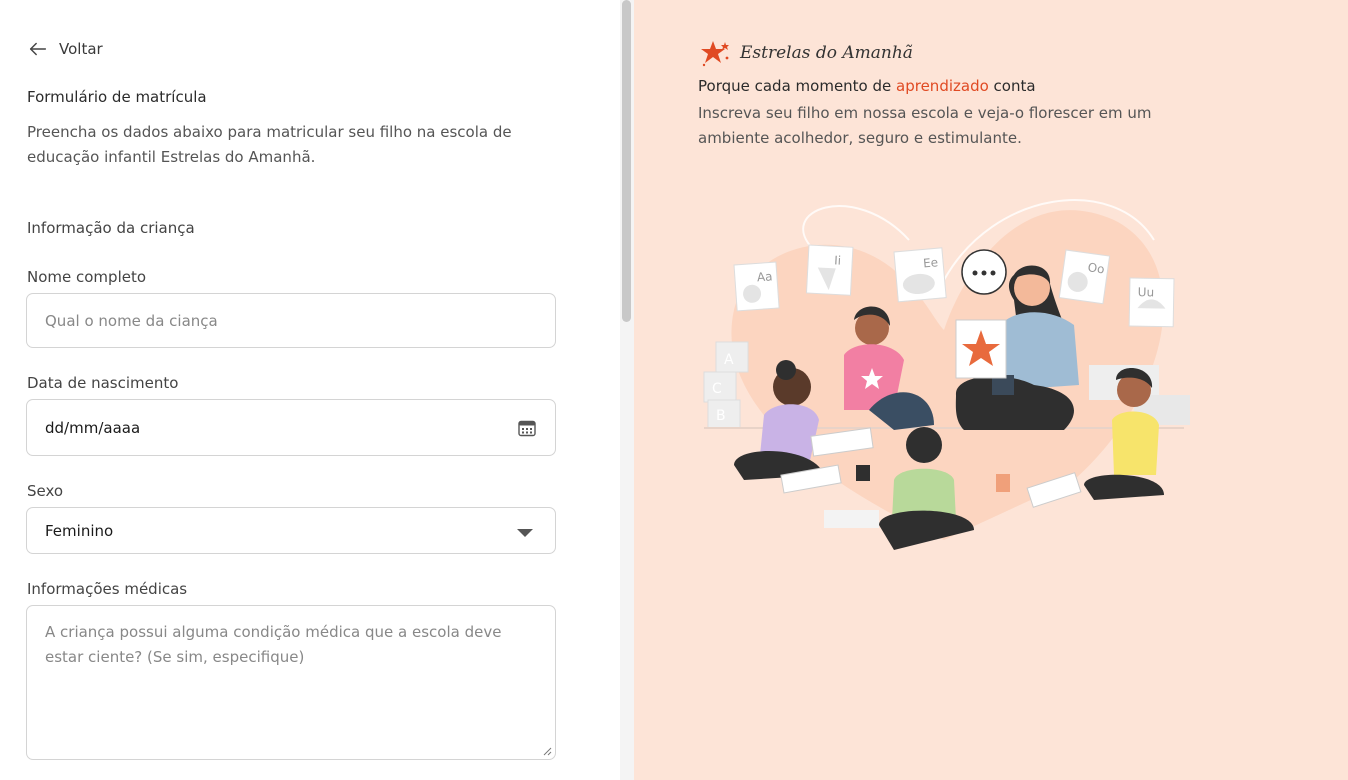 The image size is (1348, 780). I want to click on brand-name: Estrelas do Amanhã, so click(826, 53).